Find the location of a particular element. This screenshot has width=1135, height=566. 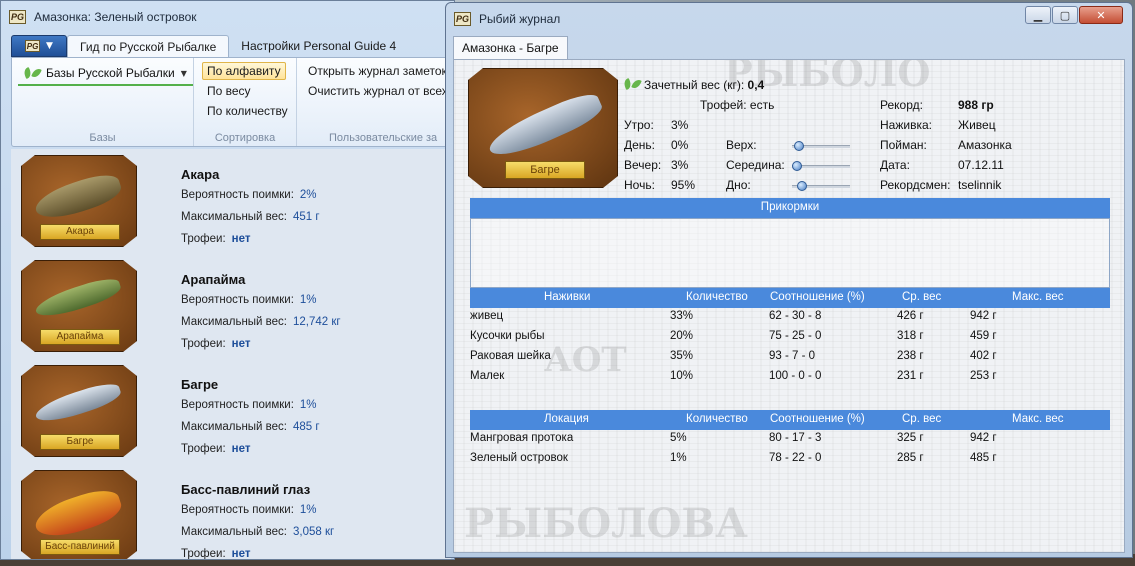

max-weight: Максимальный вес: 3,058 кг is located at coordinates (258, 532).